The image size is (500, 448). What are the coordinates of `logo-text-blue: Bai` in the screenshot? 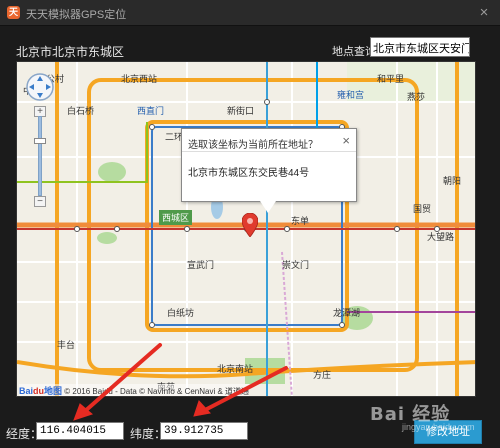 It's located at (26, 391).